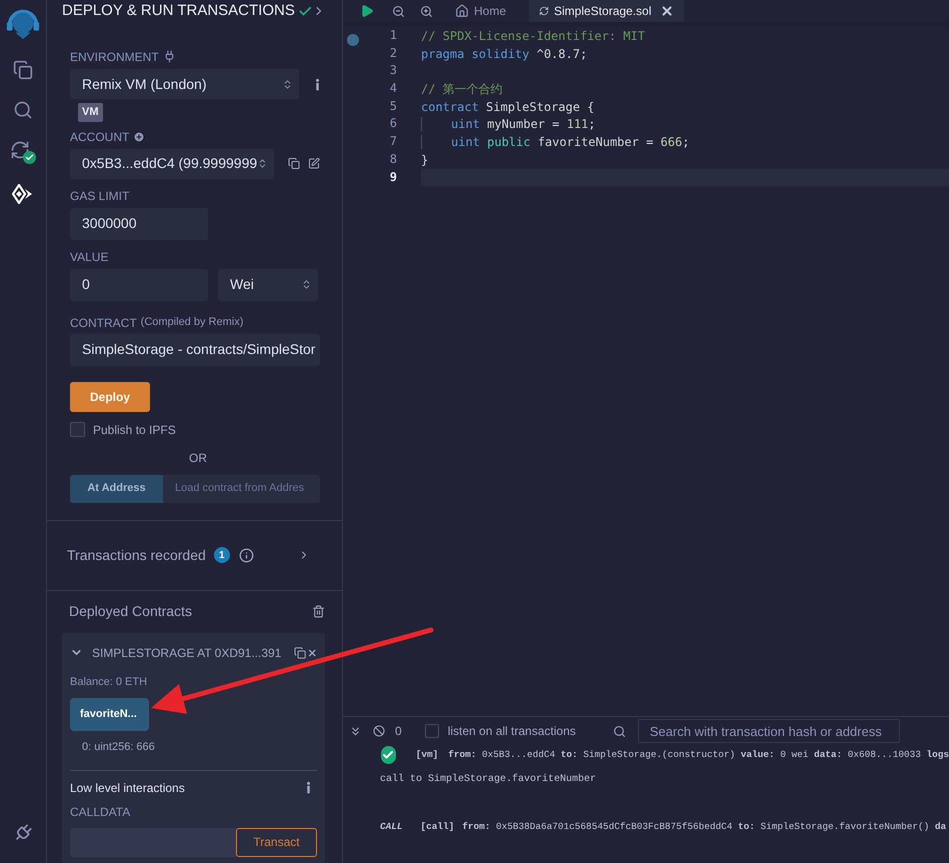  What do you see at coordinates (393, 123) in the screenshot?
I see `line-number: 6` at bounding box center [393, 123].